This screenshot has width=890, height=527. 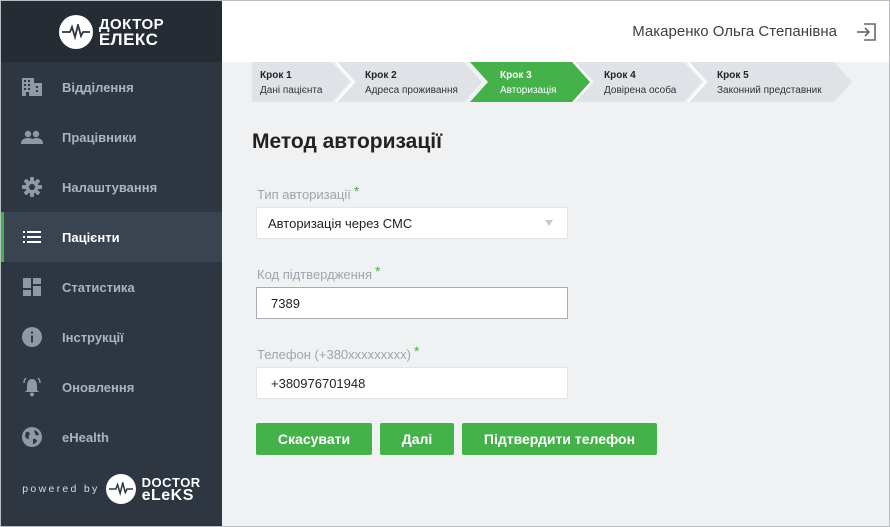 What do you see at coordinates (640, 90) in the screenshot?
I see `step-name: Довірена особа` at bounding box center [640, 90].